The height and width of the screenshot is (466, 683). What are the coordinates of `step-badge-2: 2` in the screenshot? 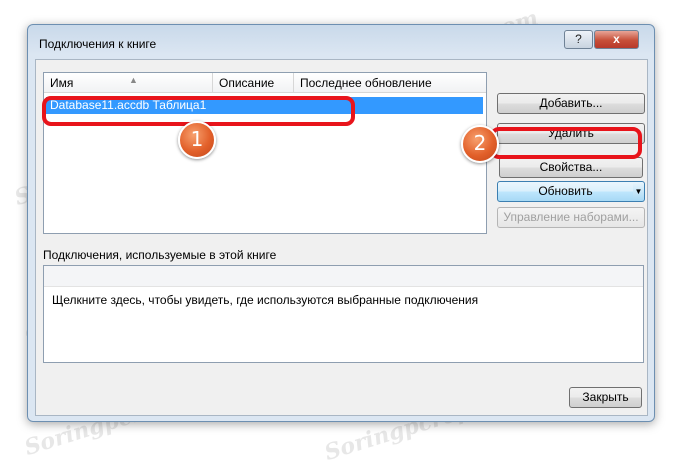 It's located at (480, 144).